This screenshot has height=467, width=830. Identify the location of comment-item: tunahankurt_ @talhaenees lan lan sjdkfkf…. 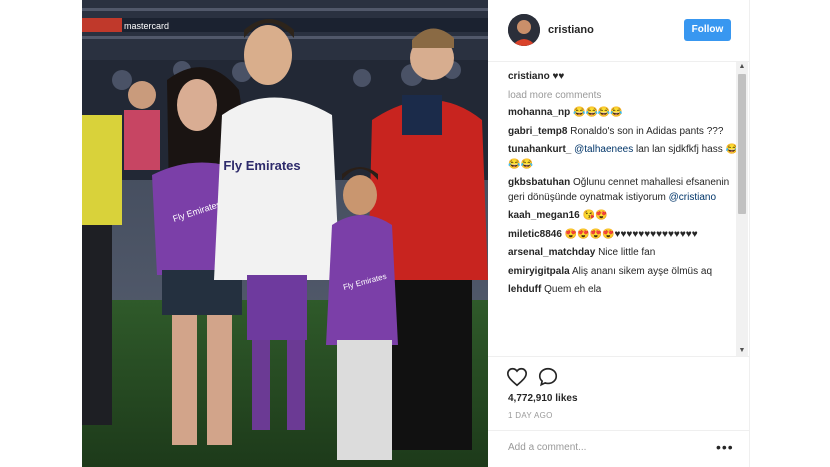
(623, 157).